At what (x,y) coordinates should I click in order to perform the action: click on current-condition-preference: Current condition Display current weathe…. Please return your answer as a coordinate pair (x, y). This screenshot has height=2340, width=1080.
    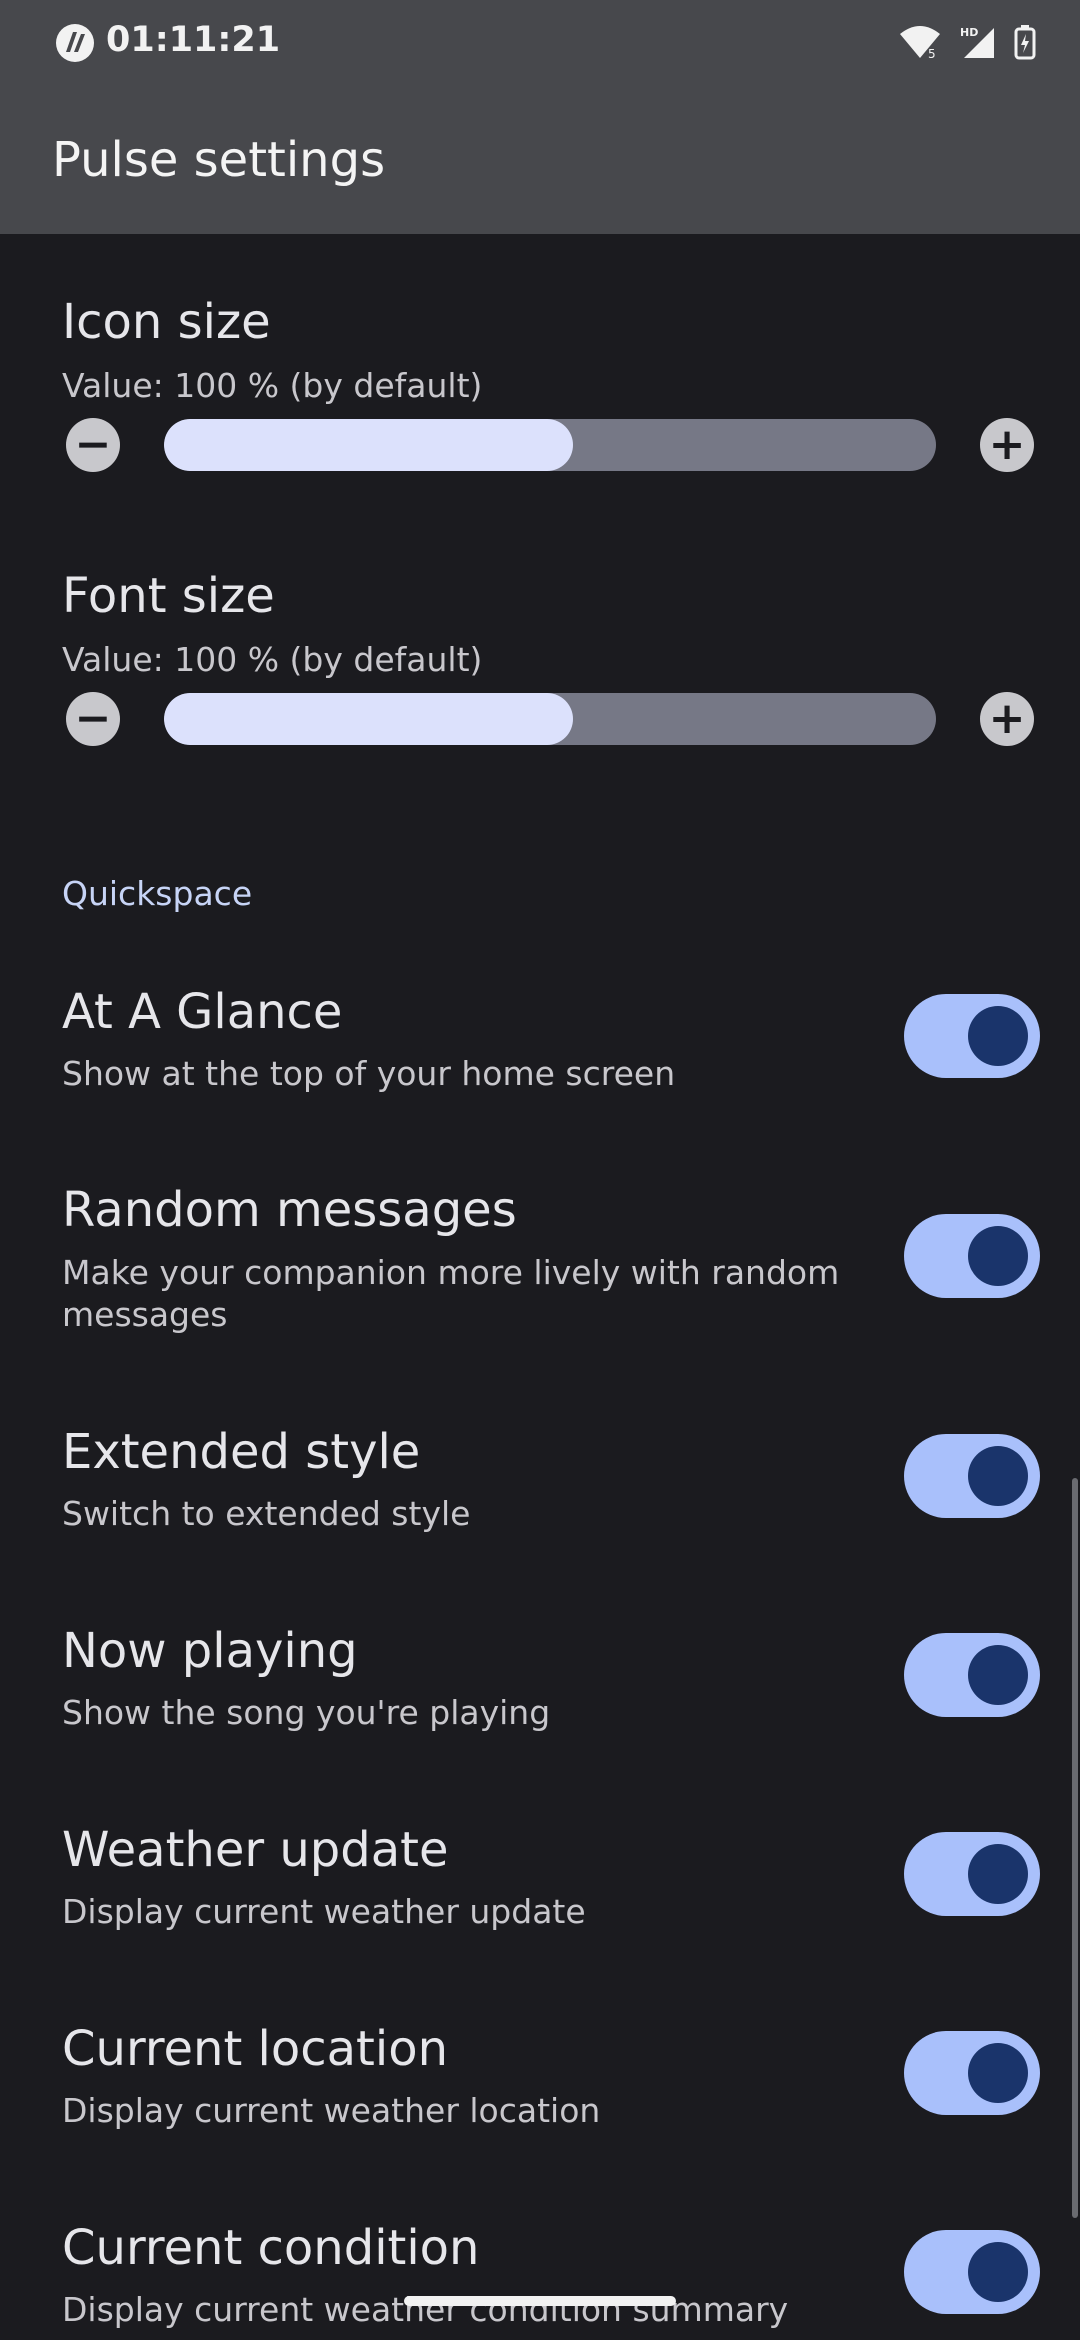
    Looking at the image, I should click on (540, 2280).